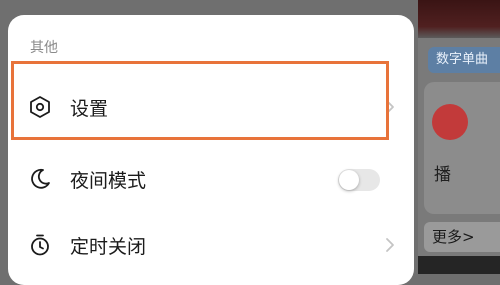 The width and height of the screenshot is (500, 285). What do you see at coordinates (40, 178) in the screenshot?
I see `moon-icon` at bounding box center [40, 178].